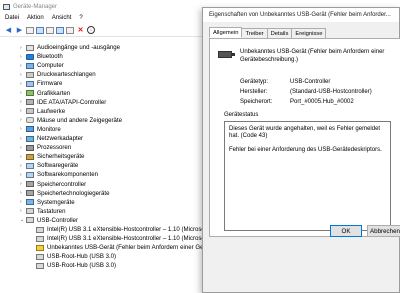 The width and height of the screenshot is (400, 293). I want to click on manufacturer-label: Hersteller:, so click(254, 92).